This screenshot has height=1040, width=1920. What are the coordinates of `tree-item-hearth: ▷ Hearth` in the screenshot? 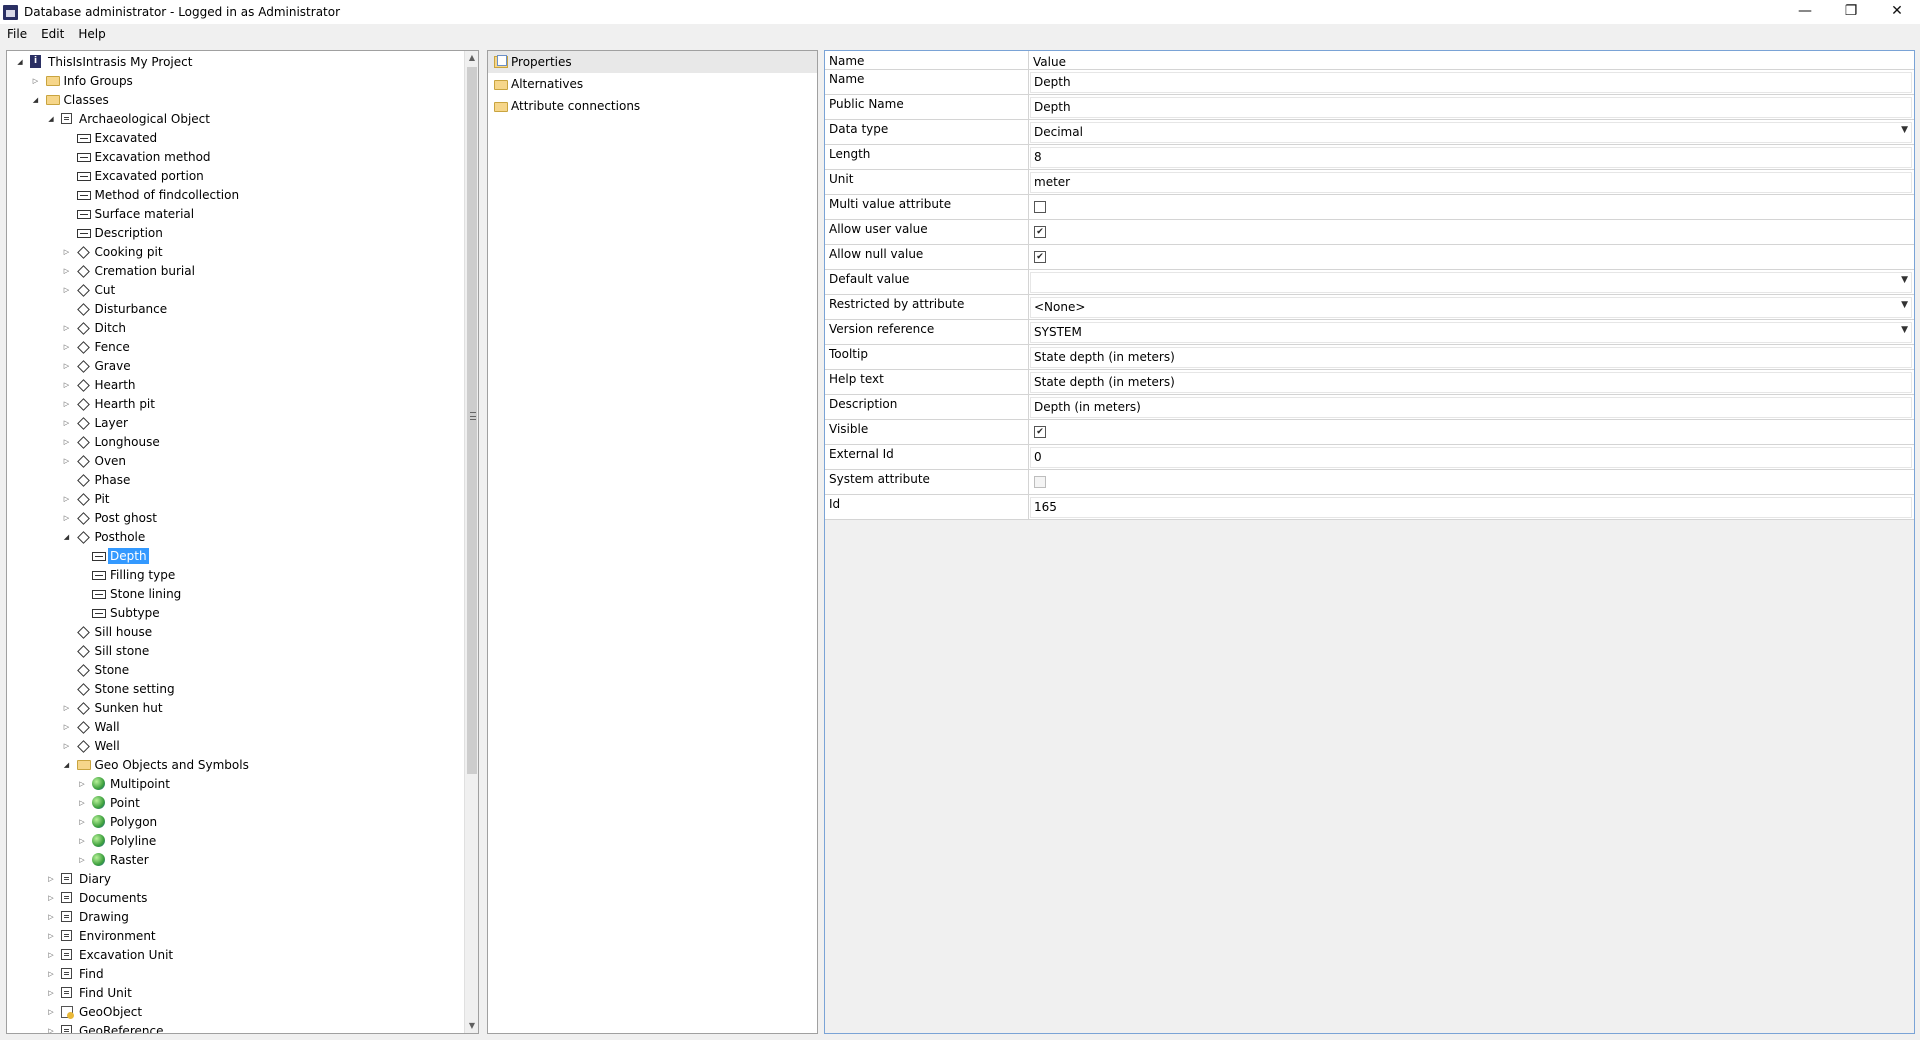 It's located at (235, 384).